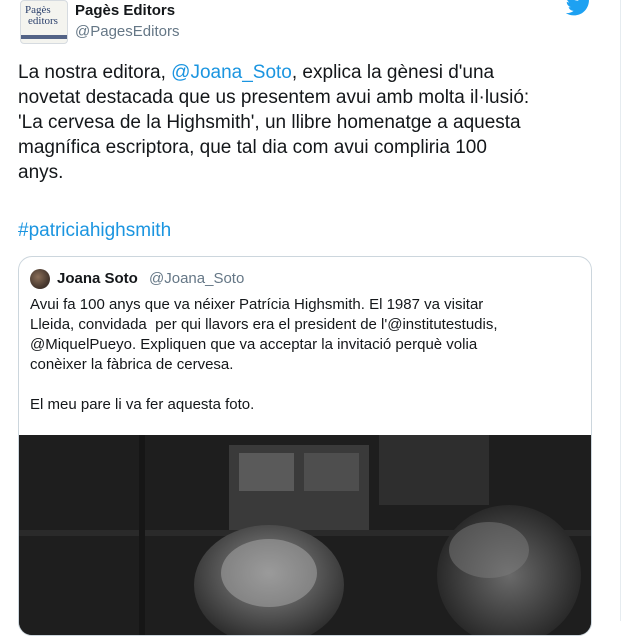 The width and height of the screenshot is (621, 636). I want to click on hashtag-link: #patriciahighsmith, so click(94, 231).